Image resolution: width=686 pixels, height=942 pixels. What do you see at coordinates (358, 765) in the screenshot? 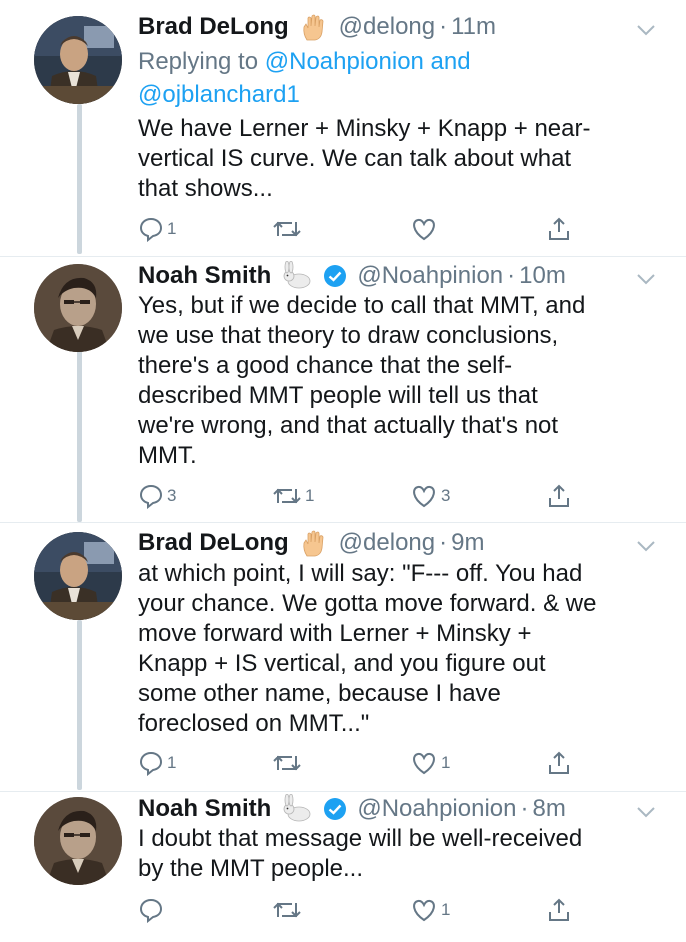
I see `action-bar: 1 1` at bounding box center [358, 765].